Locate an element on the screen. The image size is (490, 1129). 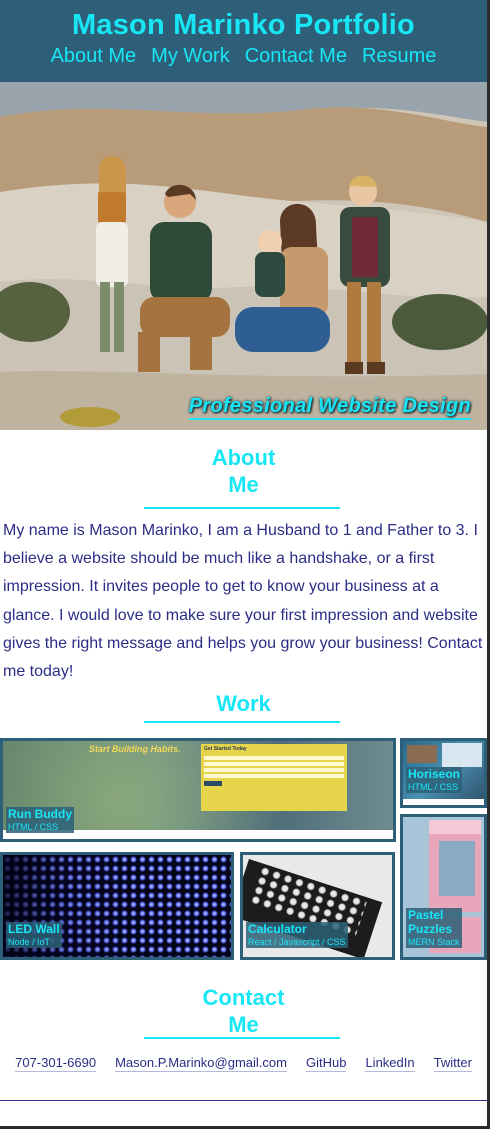
hero-tagline: Professional Website Design is located at coordinates (329, 407).